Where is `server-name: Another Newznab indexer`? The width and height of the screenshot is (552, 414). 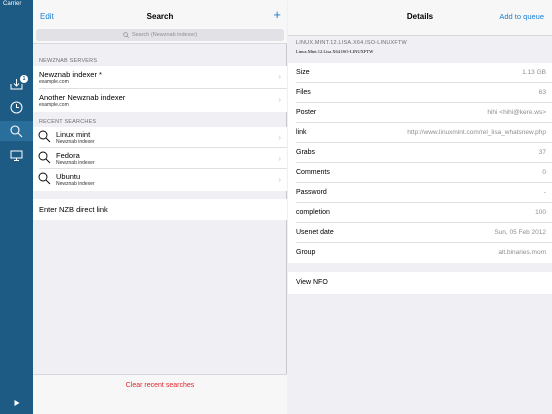
server-name: Another Newznab indexer is located at coordinates (82, 97).